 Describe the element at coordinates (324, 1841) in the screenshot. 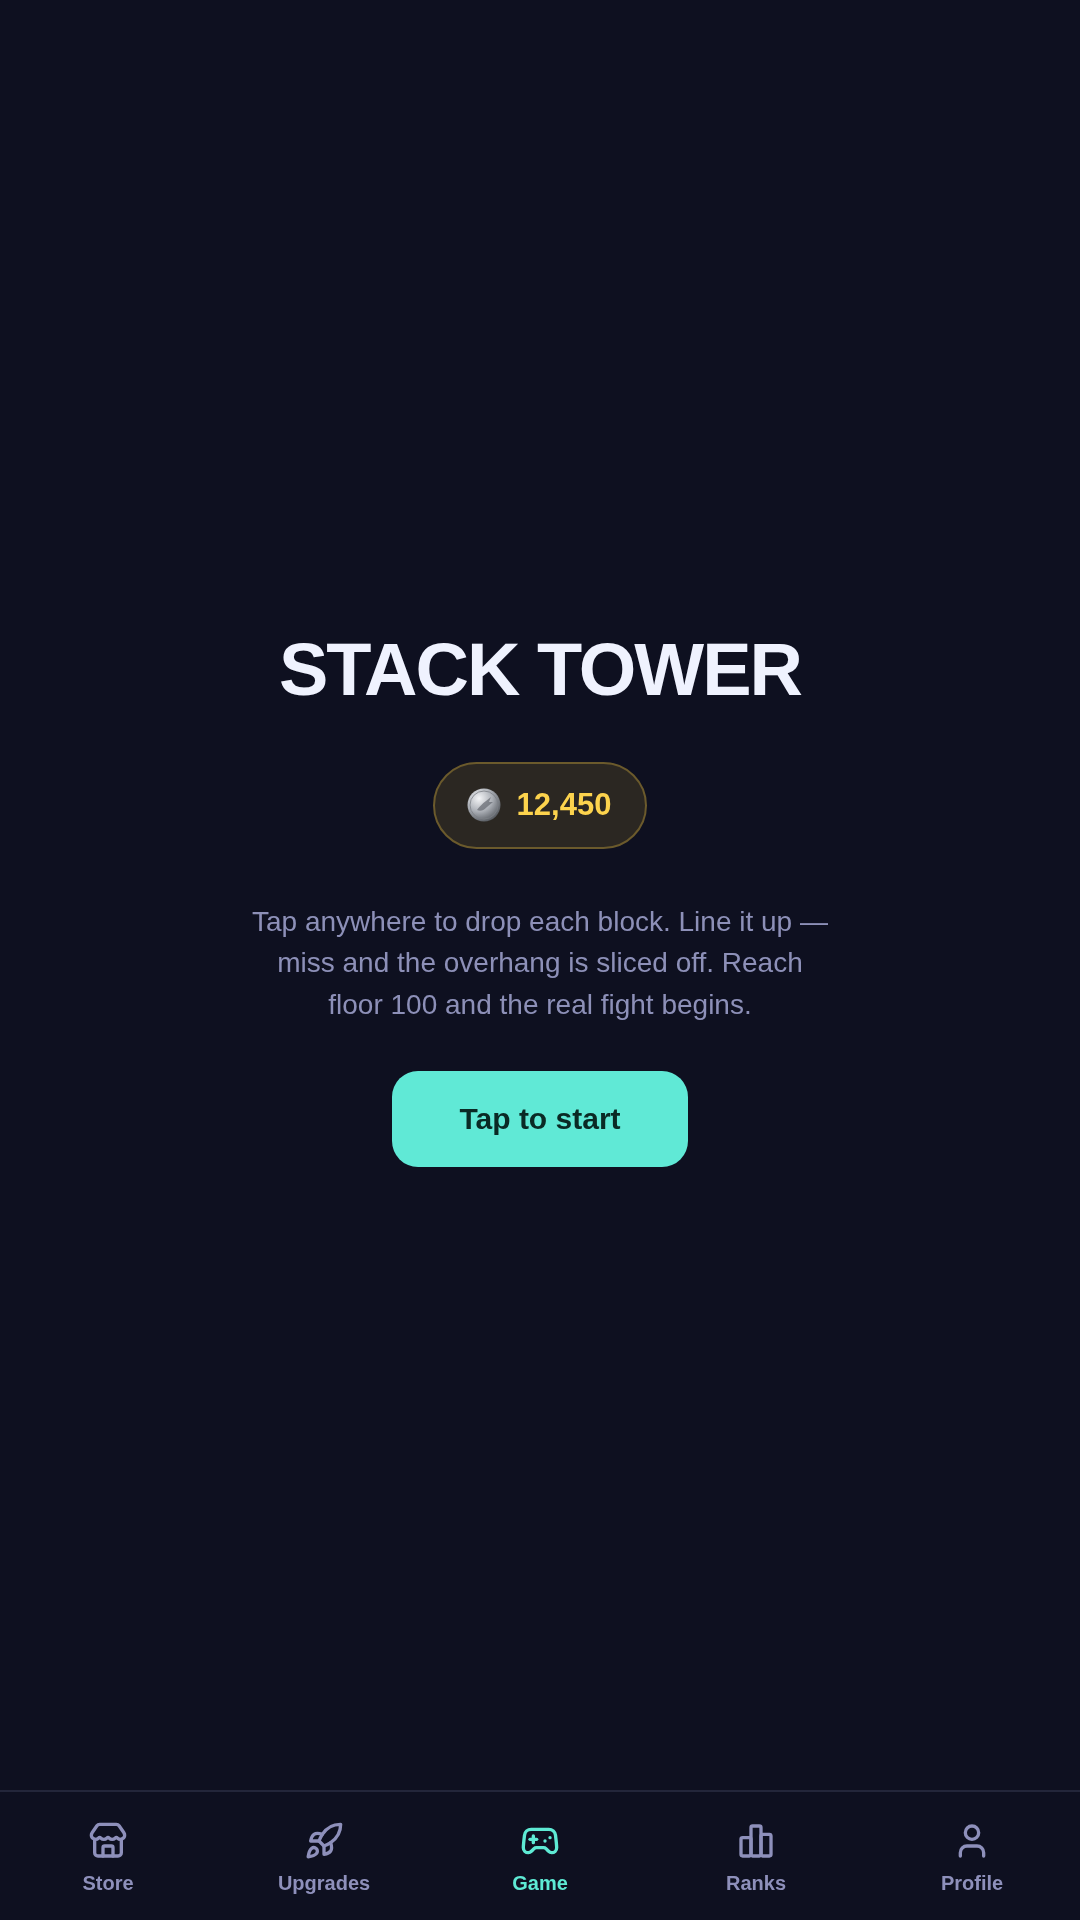

I see `rocket-icon` at that location.